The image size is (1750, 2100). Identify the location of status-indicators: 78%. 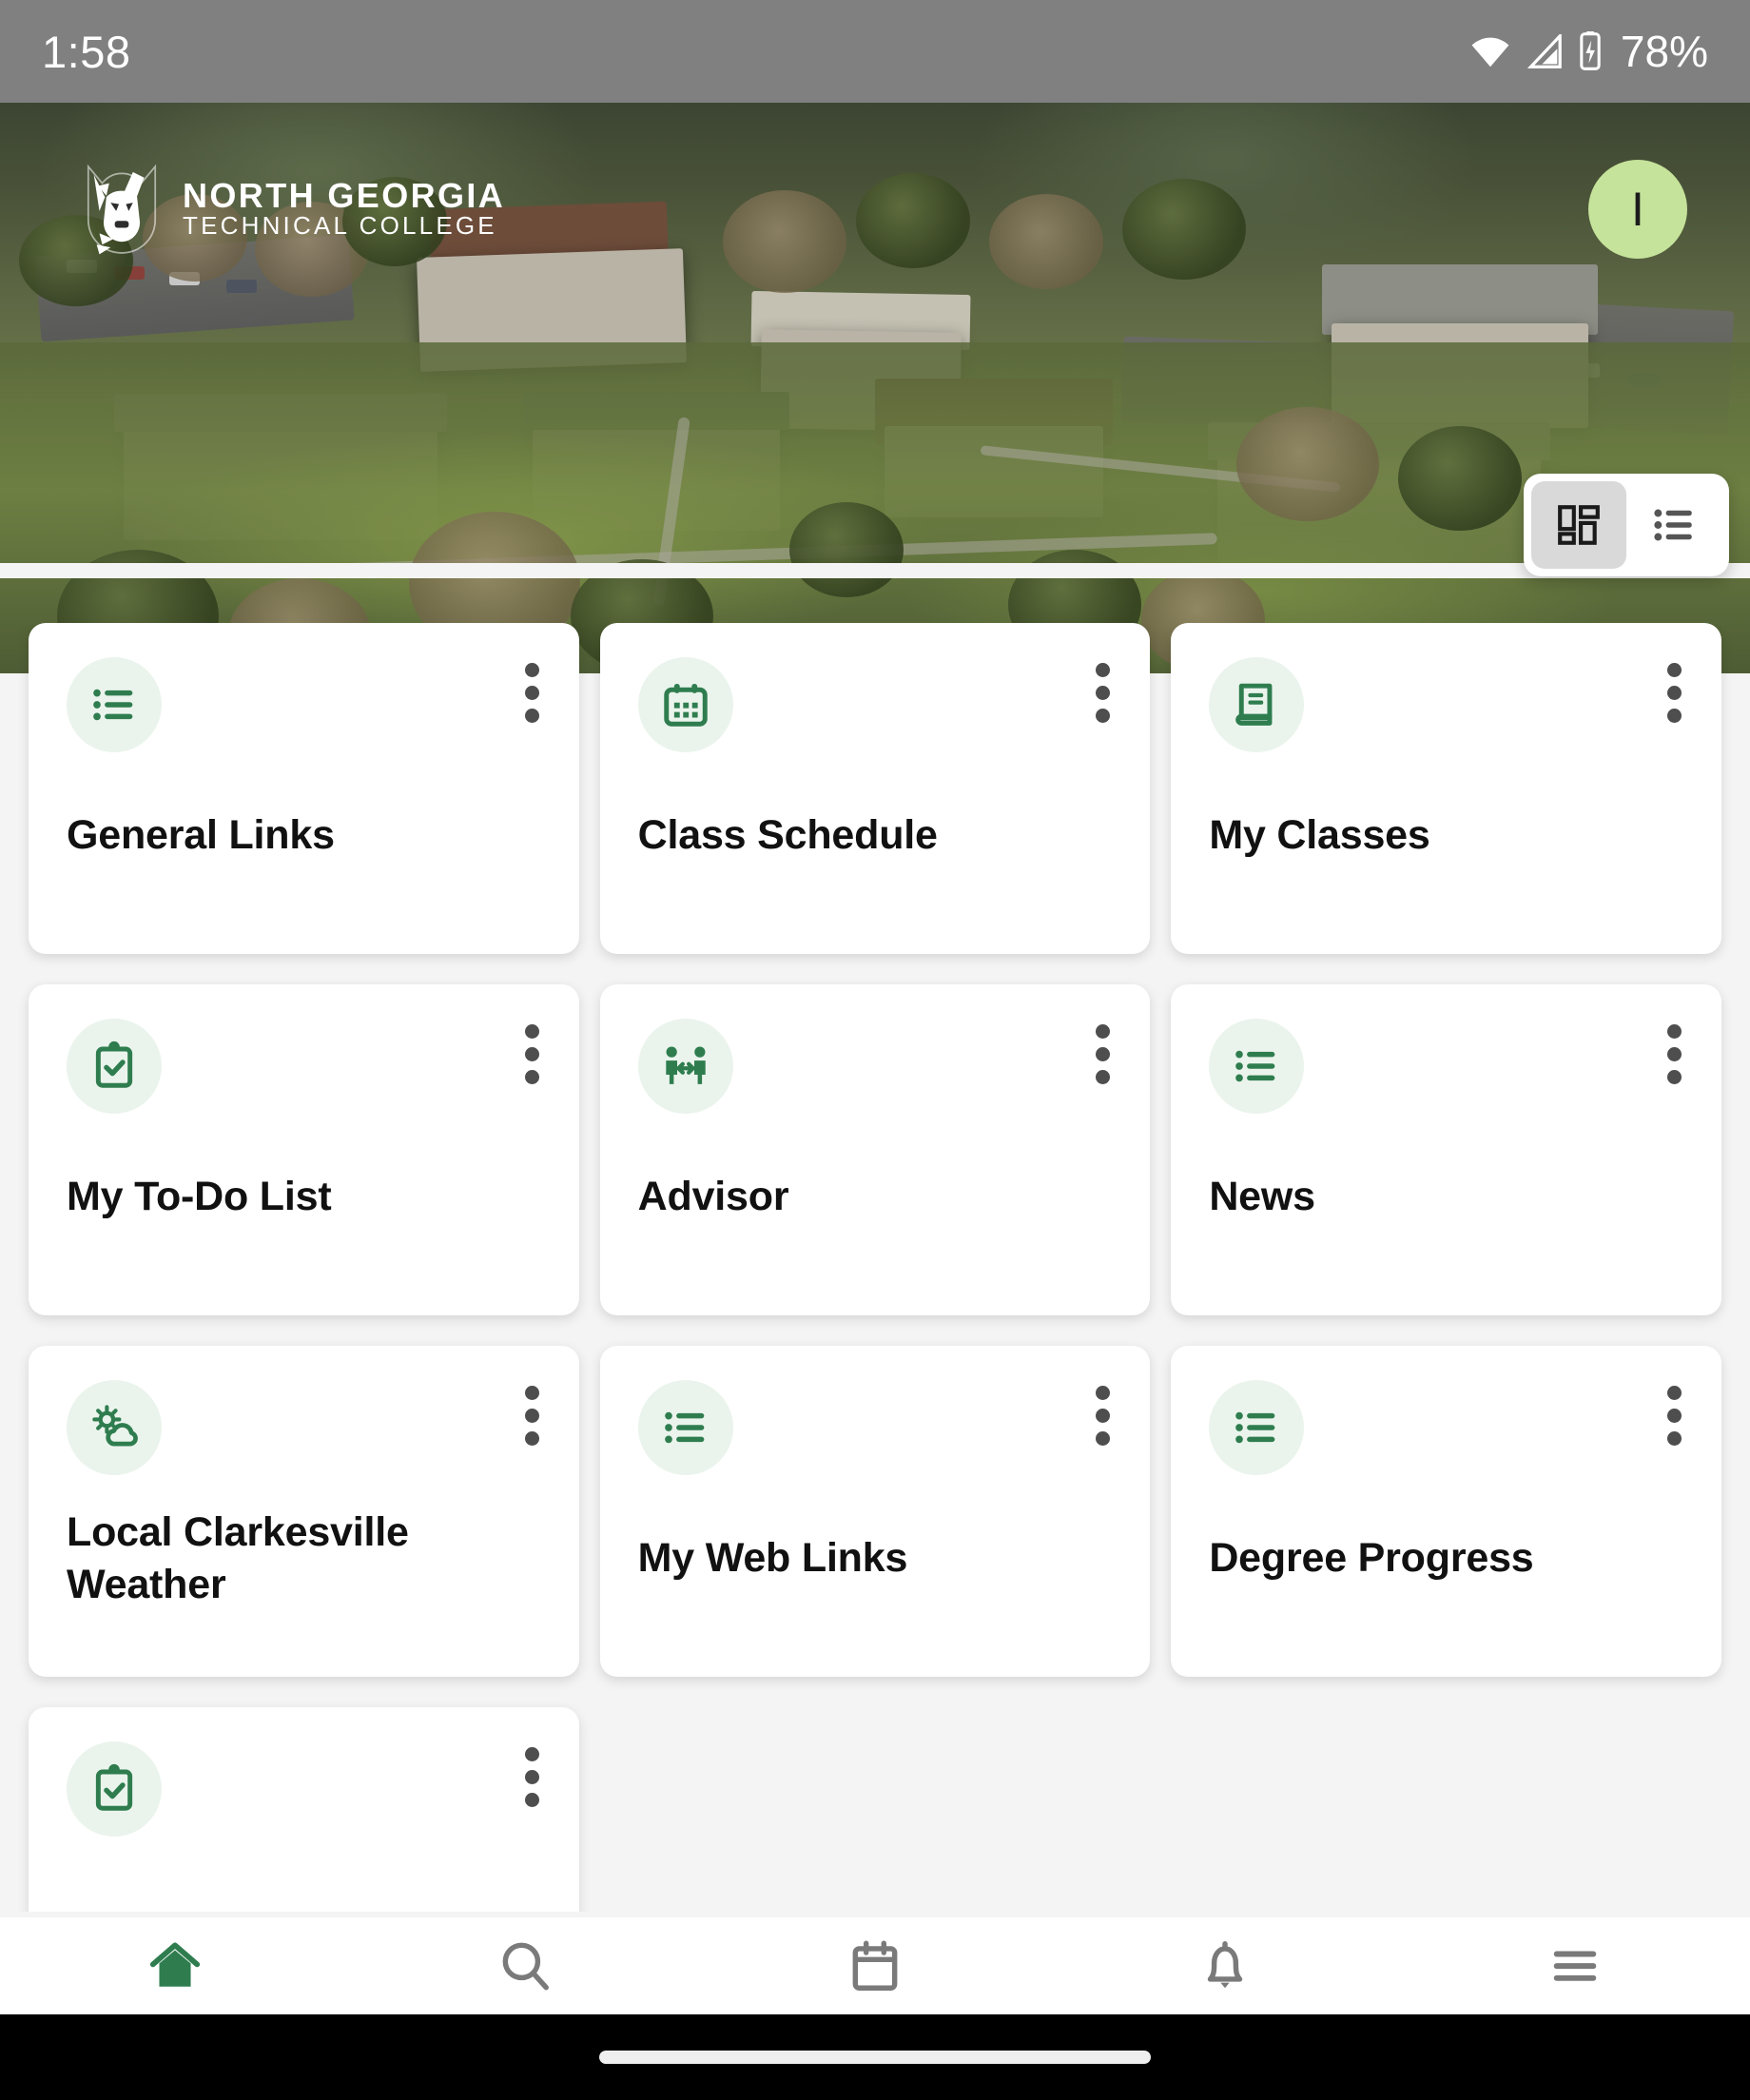
(1588, 51).